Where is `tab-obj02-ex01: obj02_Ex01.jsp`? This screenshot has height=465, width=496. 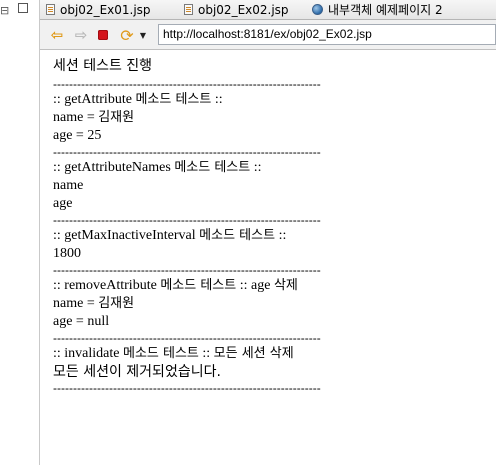 tab-obj02-ex01: obj02_Ex01.jsp is located at coordinates (98, 9).